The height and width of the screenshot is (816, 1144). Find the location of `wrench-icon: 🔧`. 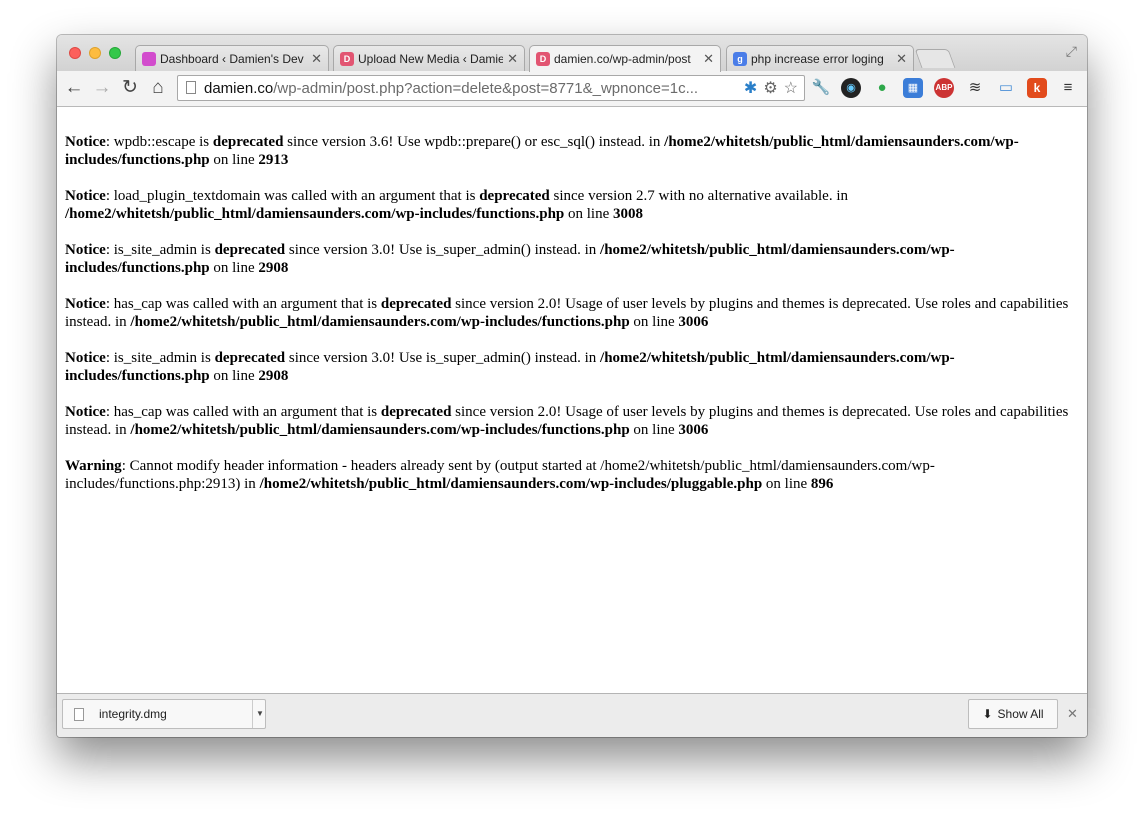

wrench-icon: 🔧 is located at coordinates (821, 88).